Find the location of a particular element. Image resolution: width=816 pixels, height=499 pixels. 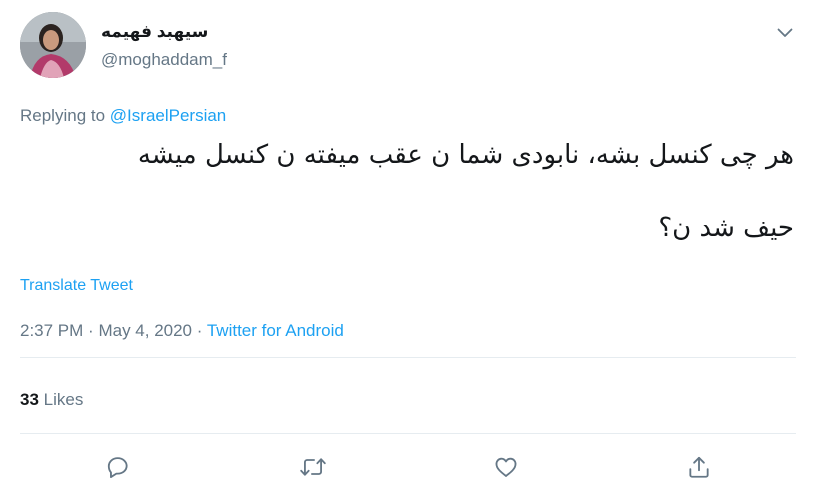

reply-context: Replying to @IsraelPersian is located at coordinates (123, 116).